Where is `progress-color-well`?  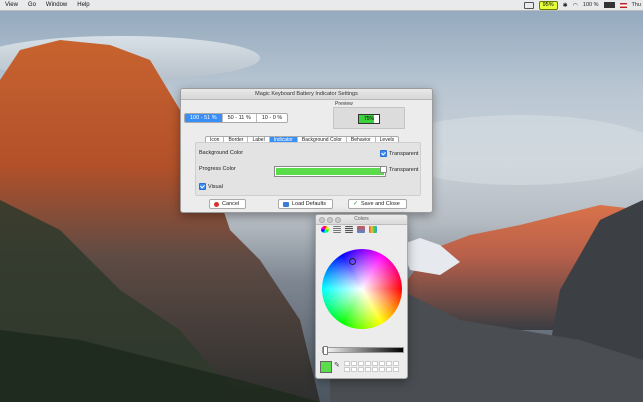 progress-color-well is located at coordinates (330, 171).